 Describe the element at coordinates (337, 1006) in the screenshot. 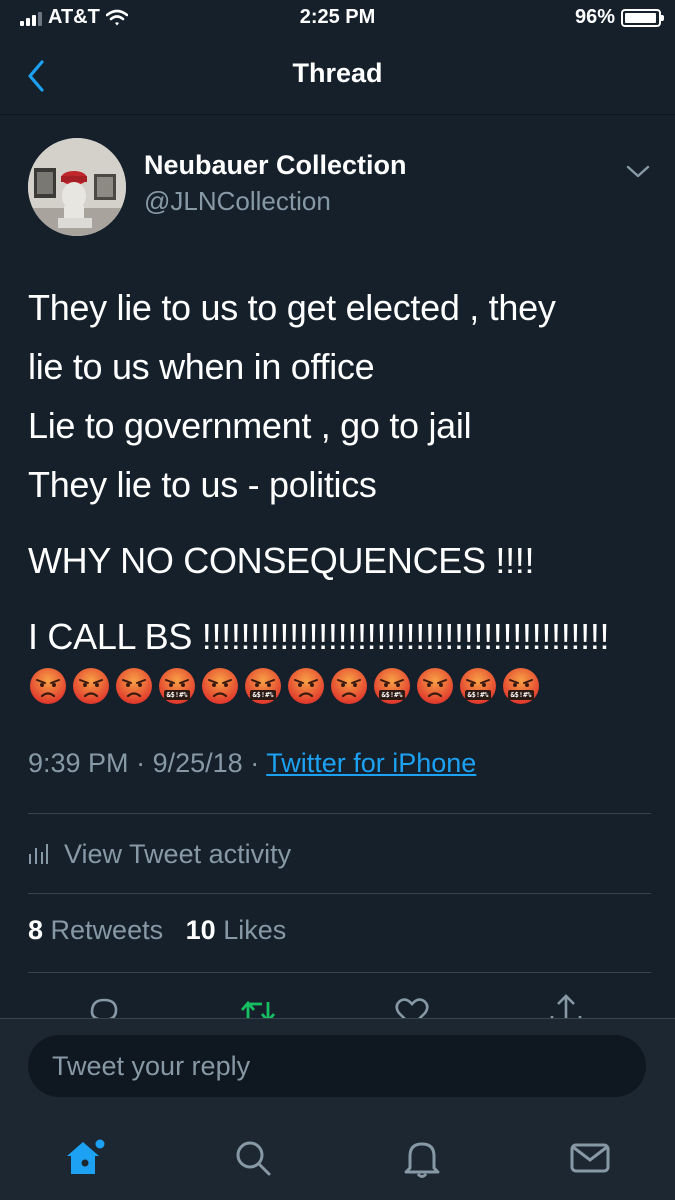

I see `tweet-actions` at that location.